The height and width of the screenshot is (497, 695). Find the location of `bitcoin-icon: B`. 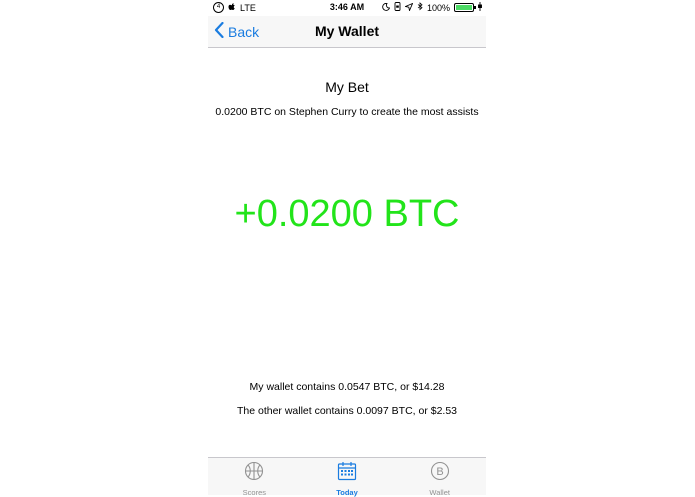

bitcoin-icon: B is located at coordinates (440, 473).